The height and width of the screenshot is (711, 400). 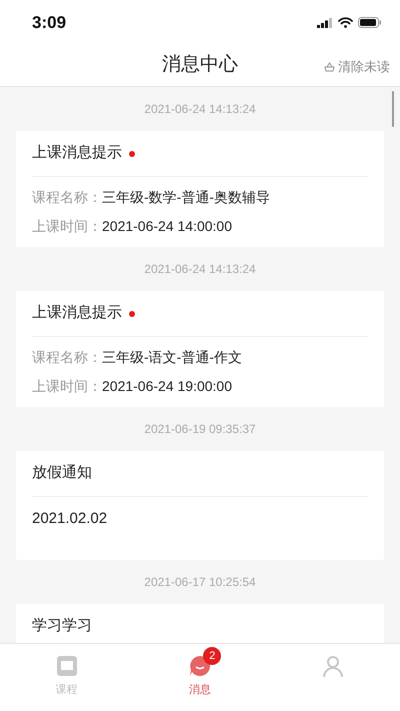 I want to click on scrollbar, so click(x=393, y=109).